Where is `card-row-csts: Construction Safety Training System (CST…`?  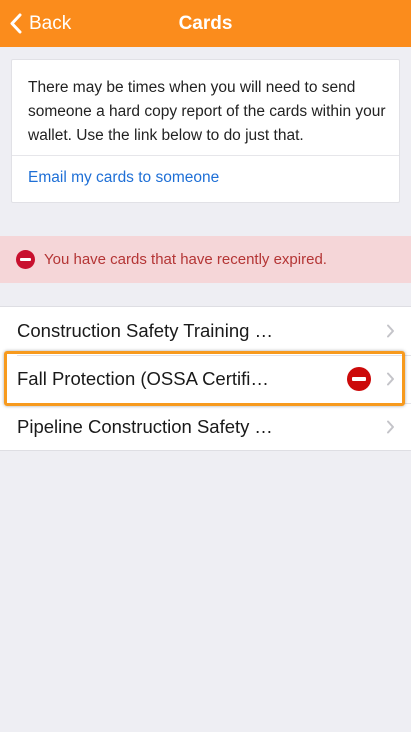 card-row-csts: Construction Safety Training System (CST… is located at coordinates (205, 331).